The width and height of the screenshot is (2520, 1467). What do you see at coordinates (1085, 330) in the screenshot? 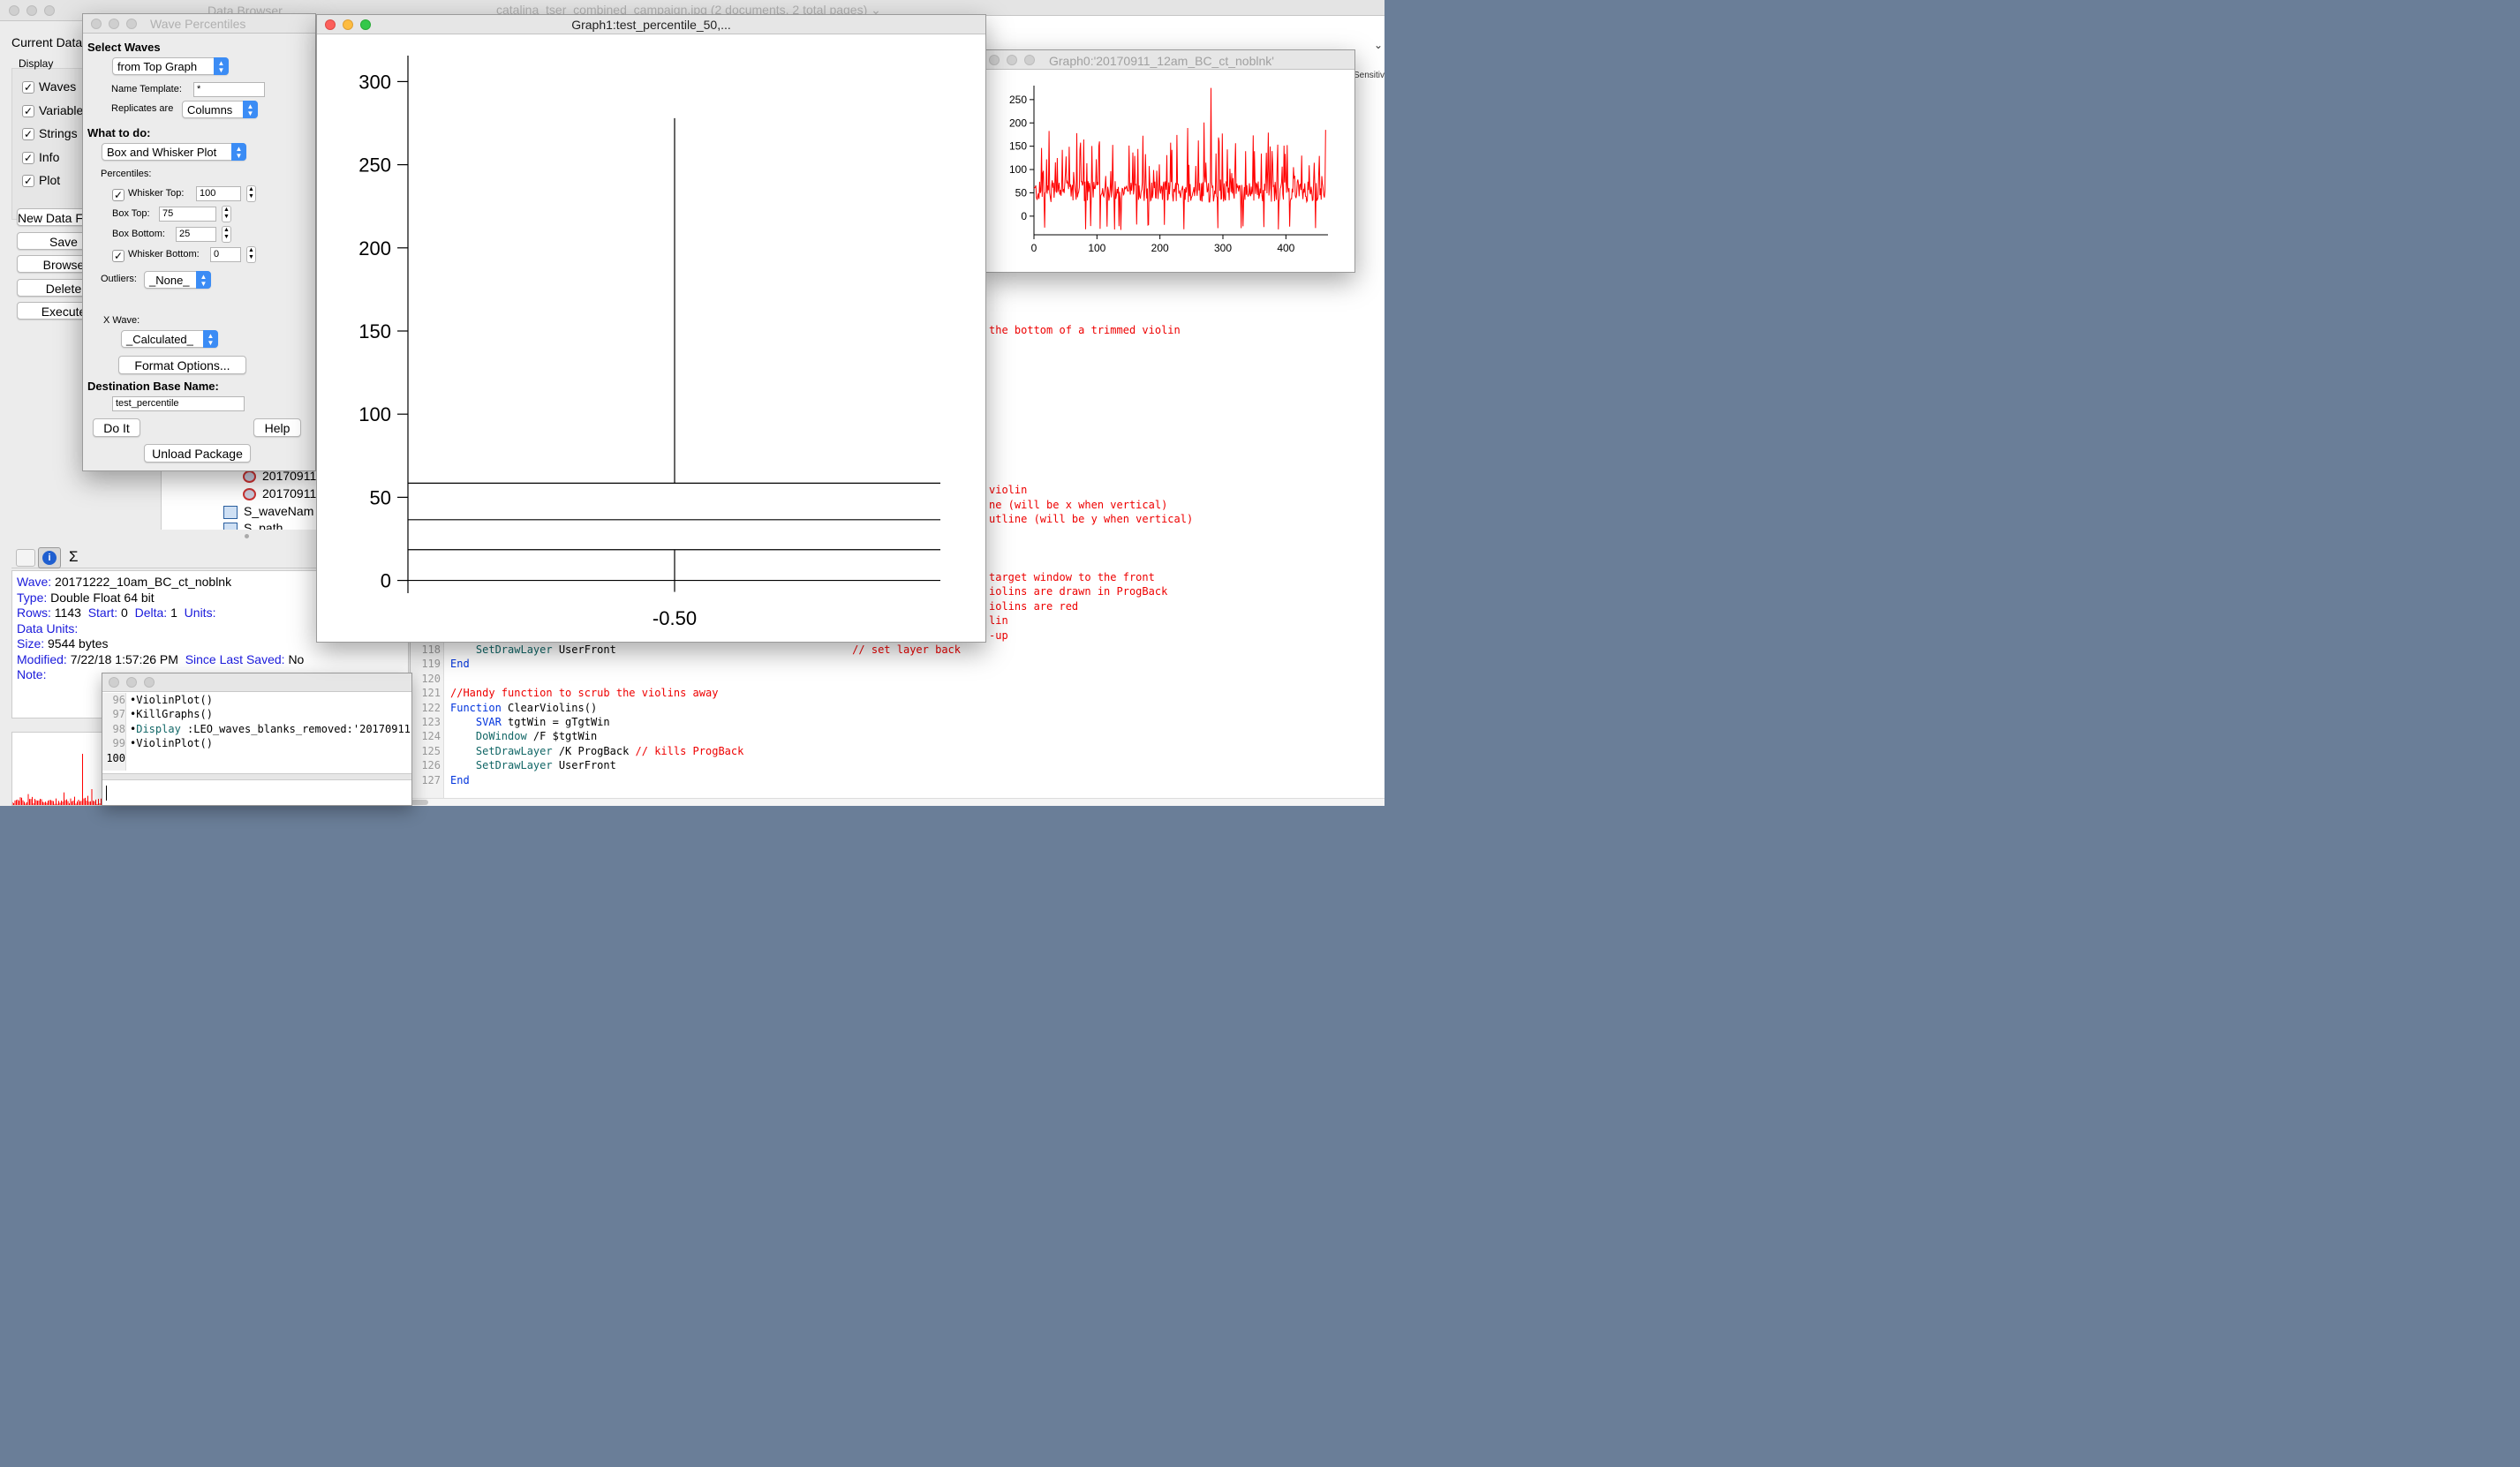
I see `comment-1: the bottom of a trimmed violin` at bounding box center [1085, 330].